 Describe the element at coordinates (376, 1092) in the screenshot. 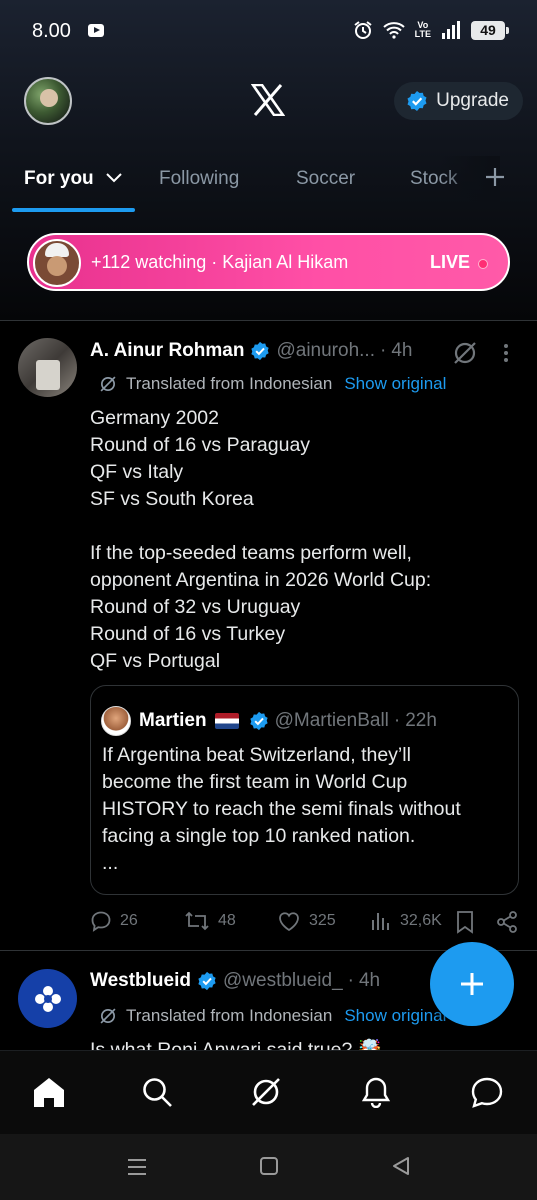

I see `notifications-bell-icon` at that location.